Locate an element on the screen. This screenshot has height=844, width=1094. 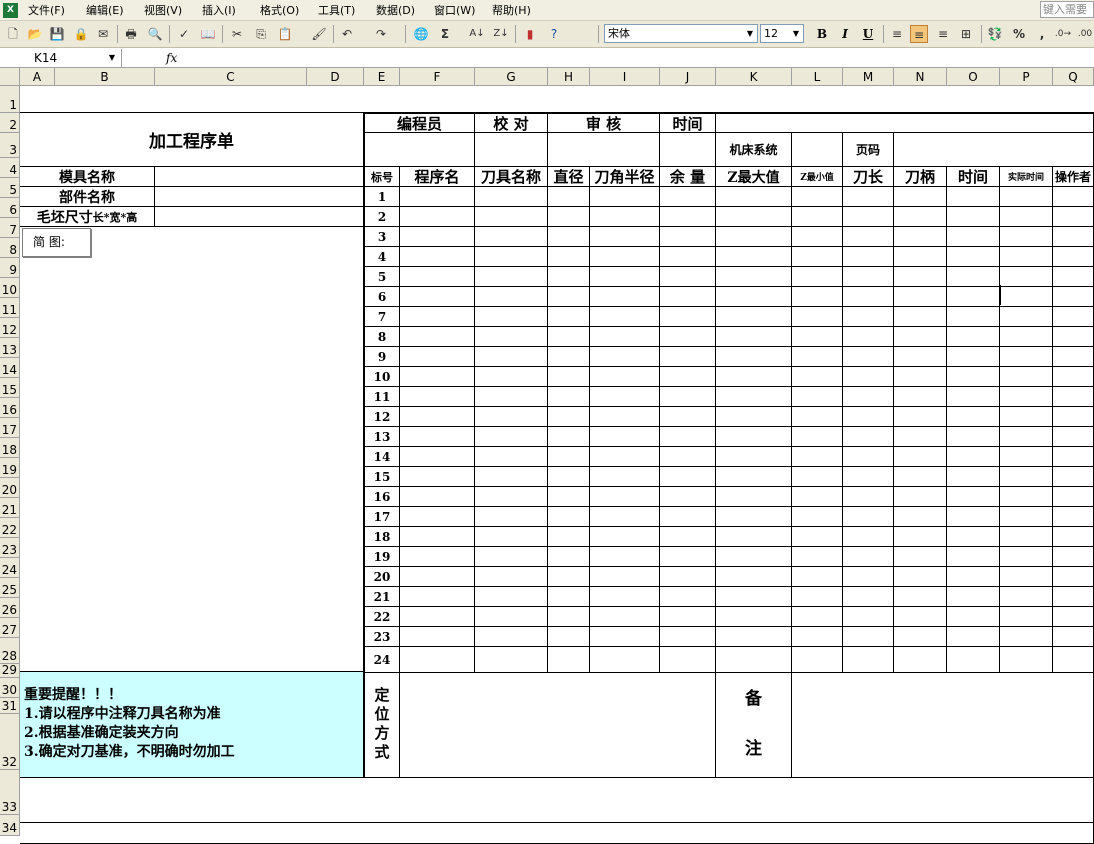
research-icon: 📖 is located at coordinates (208, 34).